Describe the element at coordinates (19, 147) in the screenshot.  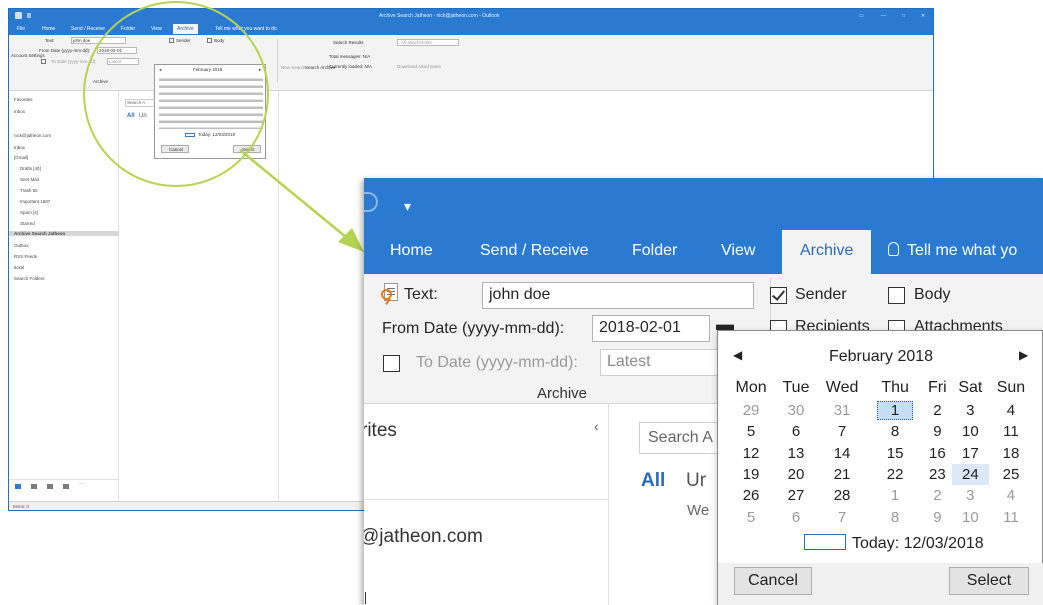
I see `folder-item: Inbox` at that location.